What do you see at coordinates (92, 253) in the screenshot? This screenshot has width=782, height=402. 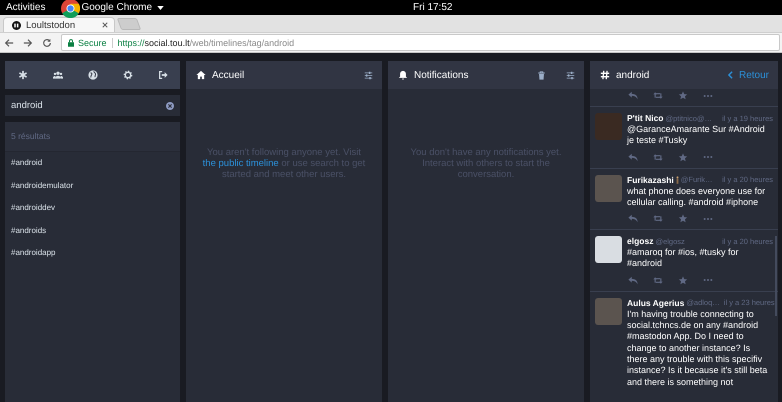 I see `hashtag-result: #androidapp` at bounding box center [92, 253].